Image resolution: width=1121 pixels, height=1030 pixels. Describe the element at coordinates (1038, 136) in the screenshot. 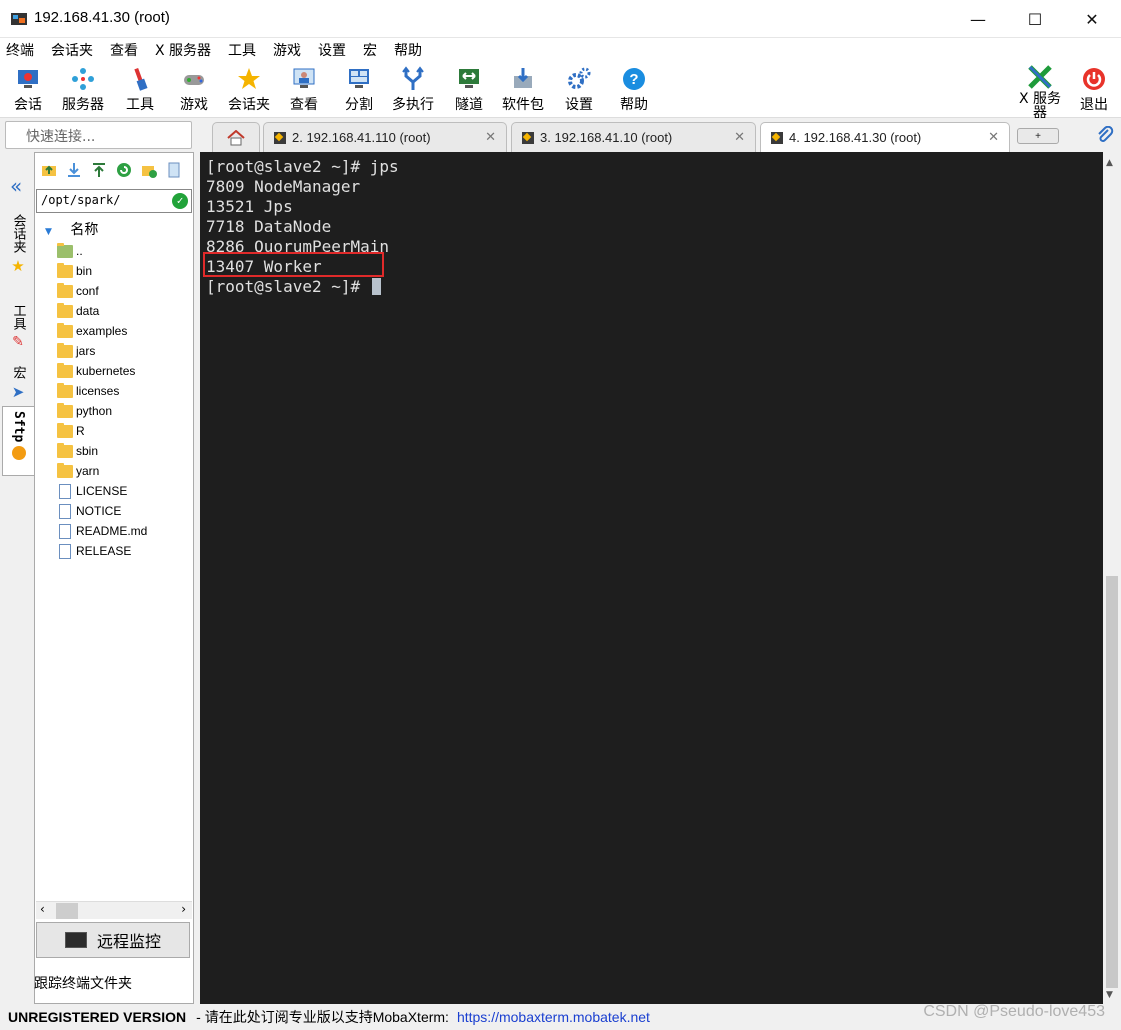

I see `new-tab-button: +` at that location.